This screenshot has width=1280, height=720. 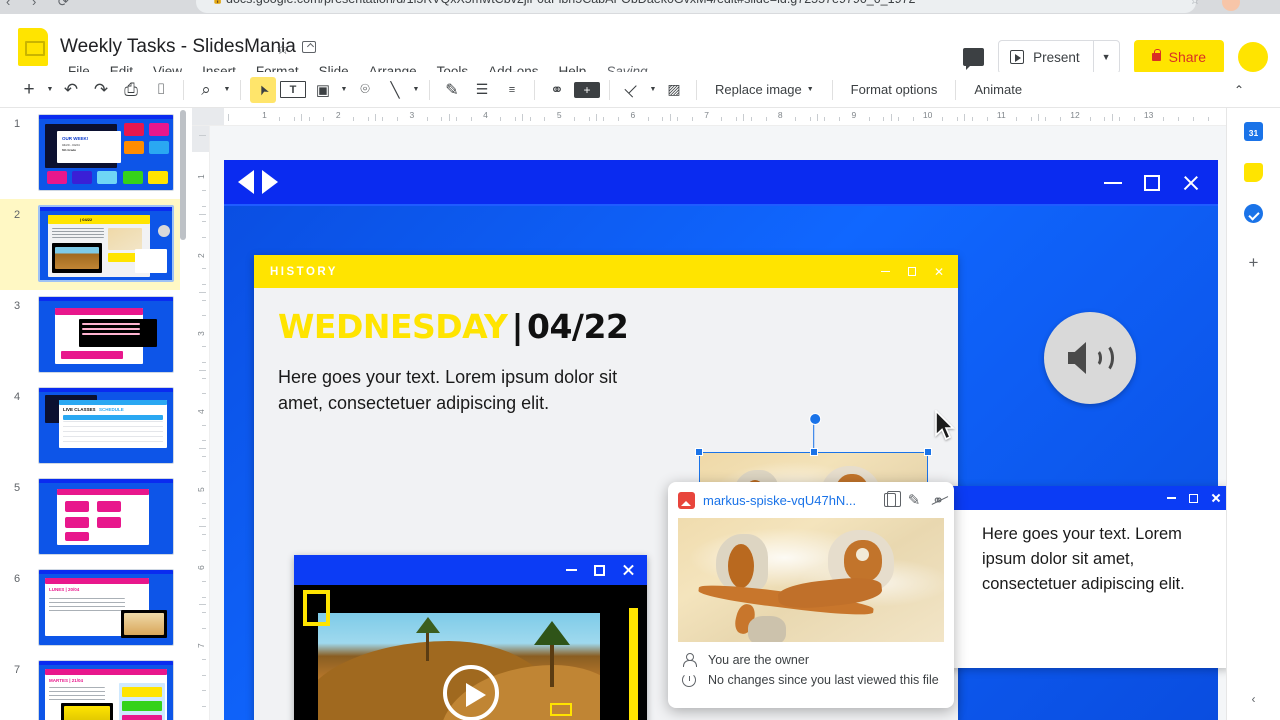 I want to click on video-window, so click(x=470, y=637).